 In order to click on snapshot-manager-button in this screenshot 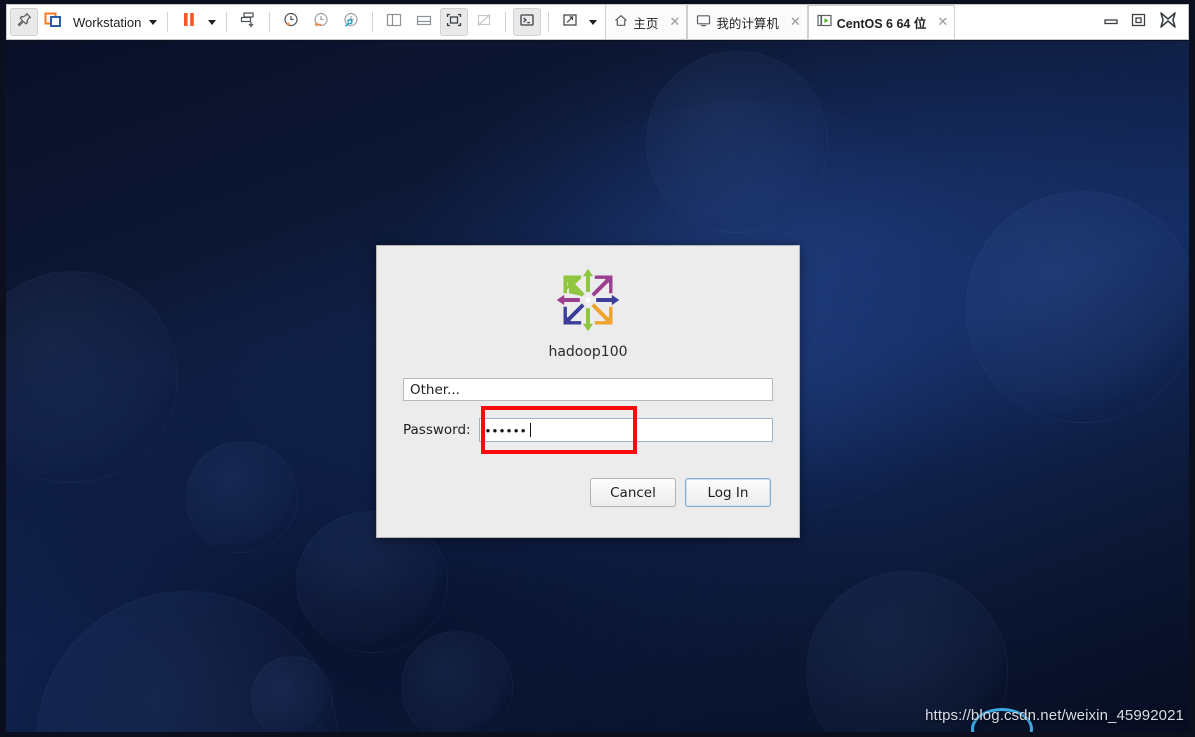, I will do `click(351, 22)`.